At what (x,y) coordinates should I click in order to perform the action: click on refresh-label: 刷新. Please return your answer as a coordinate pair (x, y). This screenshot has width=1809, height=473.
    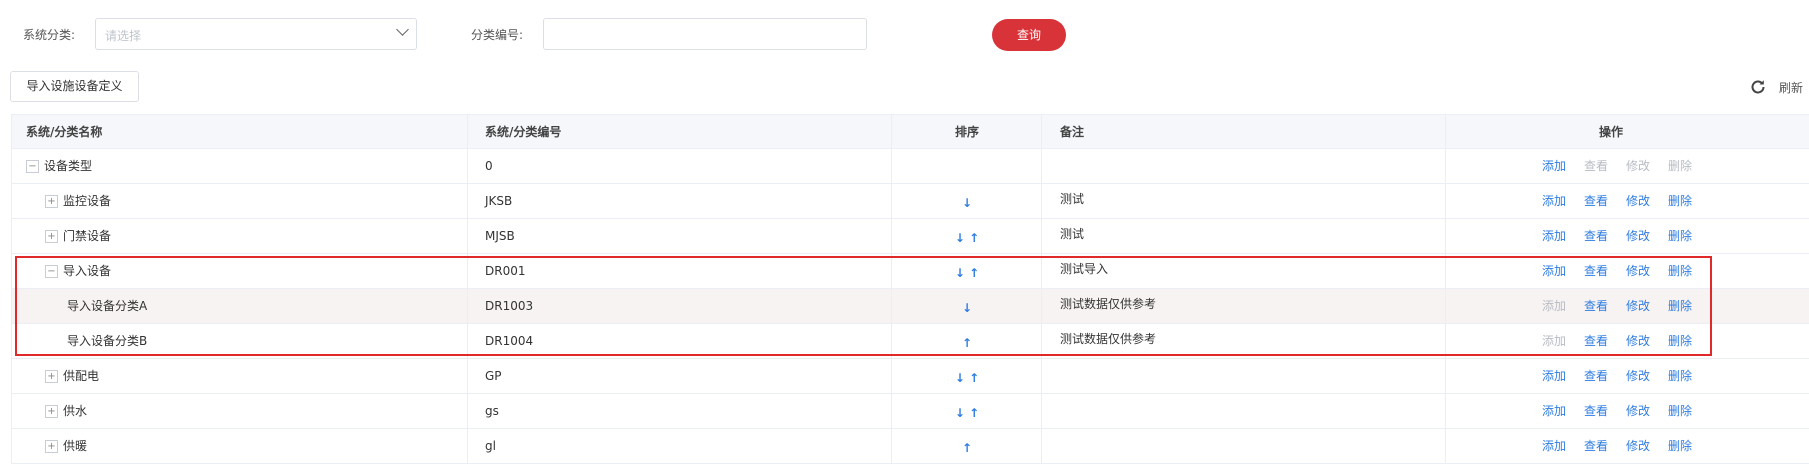
    Looking at the image, I should click on (1791, 88).